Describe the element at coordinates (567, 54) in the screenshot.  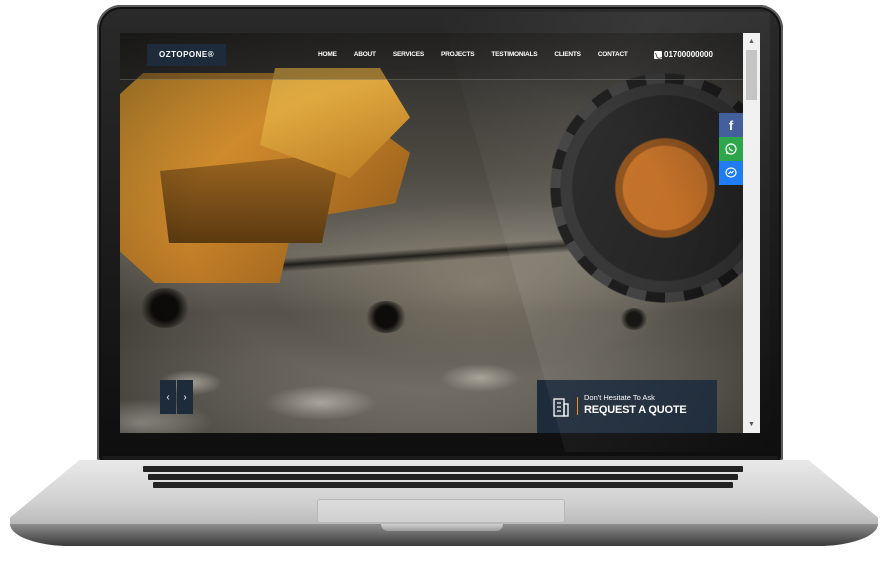
I see `nav-clients: CLIENTS` at that location.